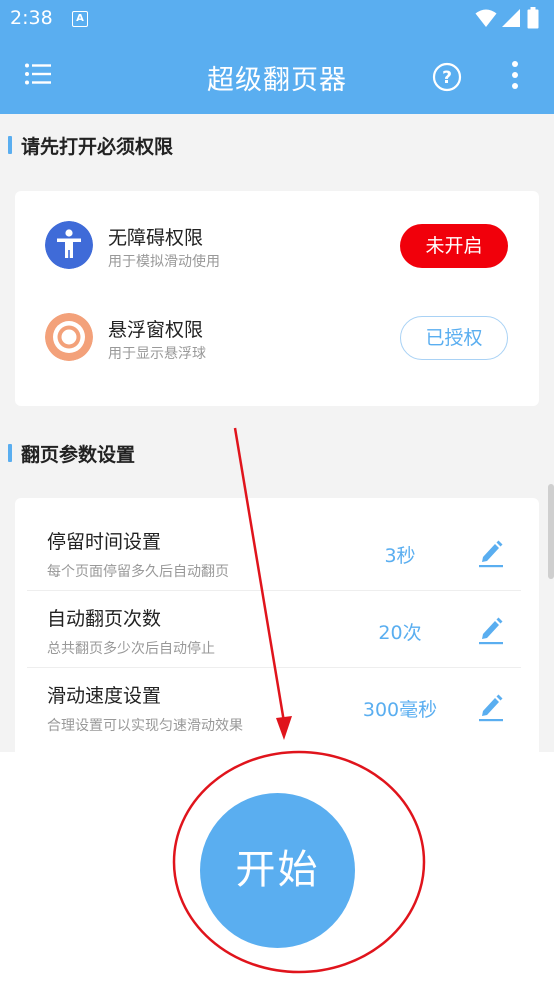 The height and width of the screenshot is (985, 554). What do you see at coordinates (277, 145) in the screenshot?
I see `permissions-section-header: 请先打开必须权限` at bounding box center [277, 145].